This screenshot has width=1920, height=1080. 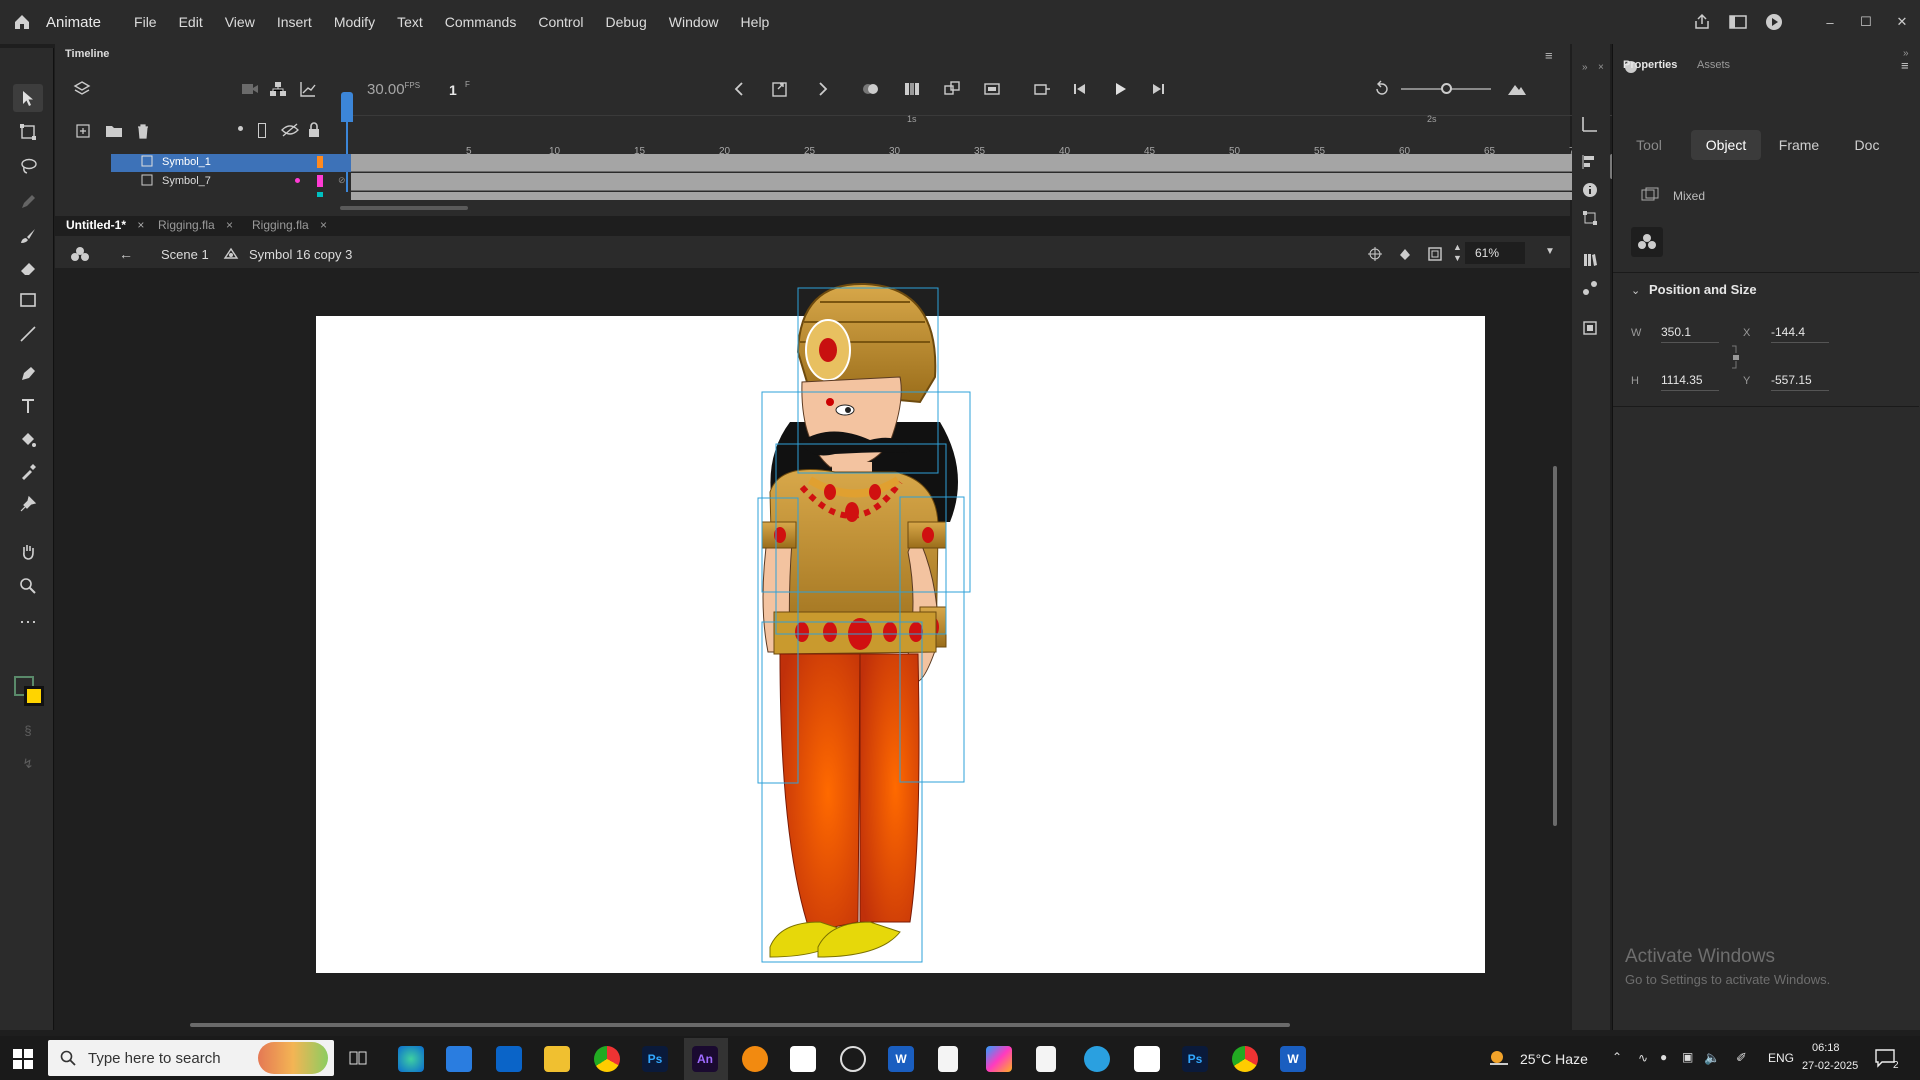 I want to click on task-view-icon, so click(x=358, y=1058).